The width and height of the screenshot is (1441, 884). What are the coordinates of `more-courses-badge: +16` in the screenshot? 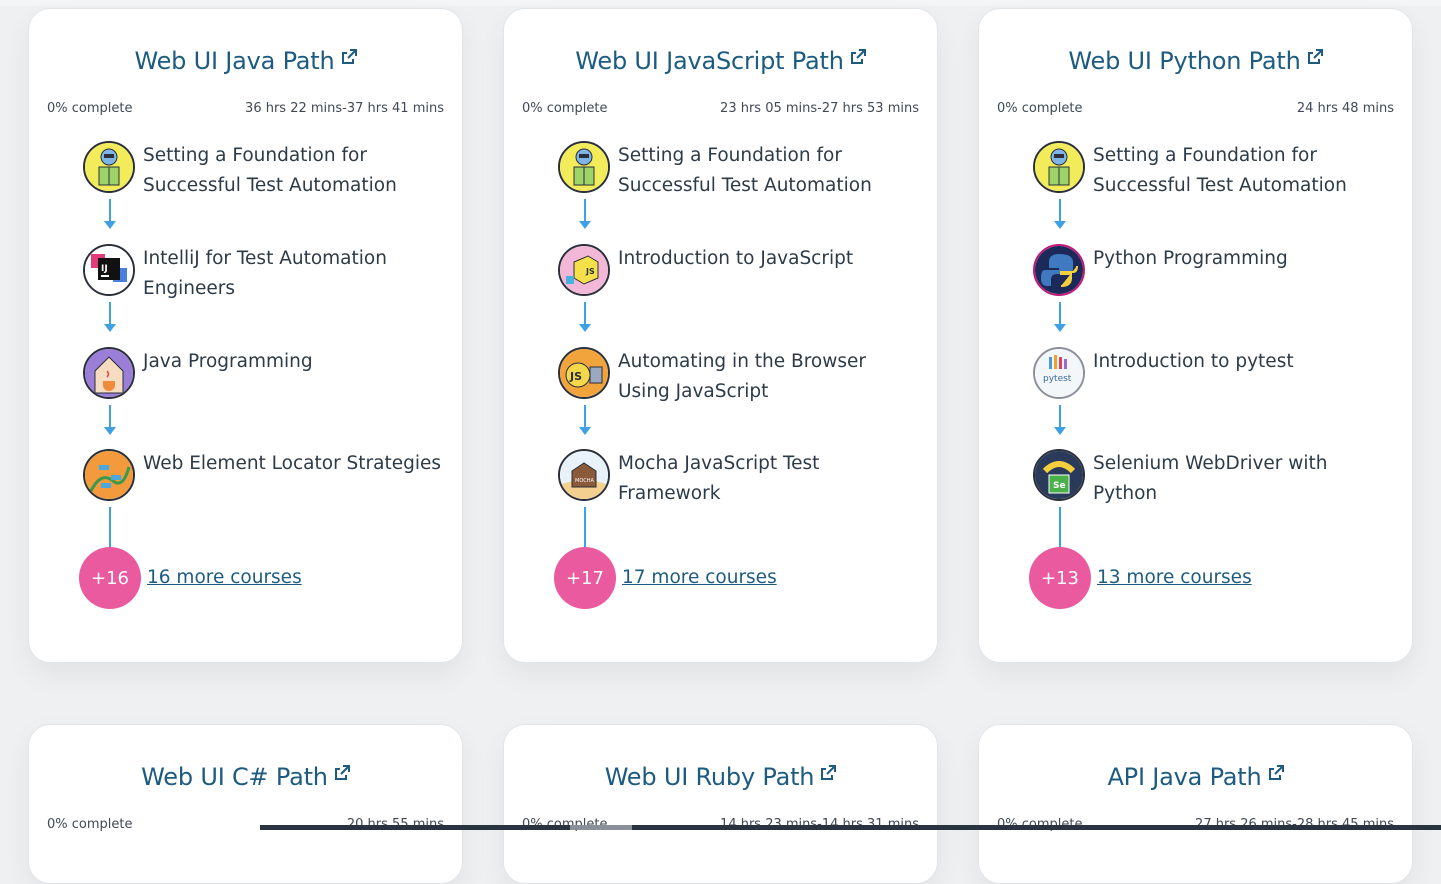 It's located at (110, 578).